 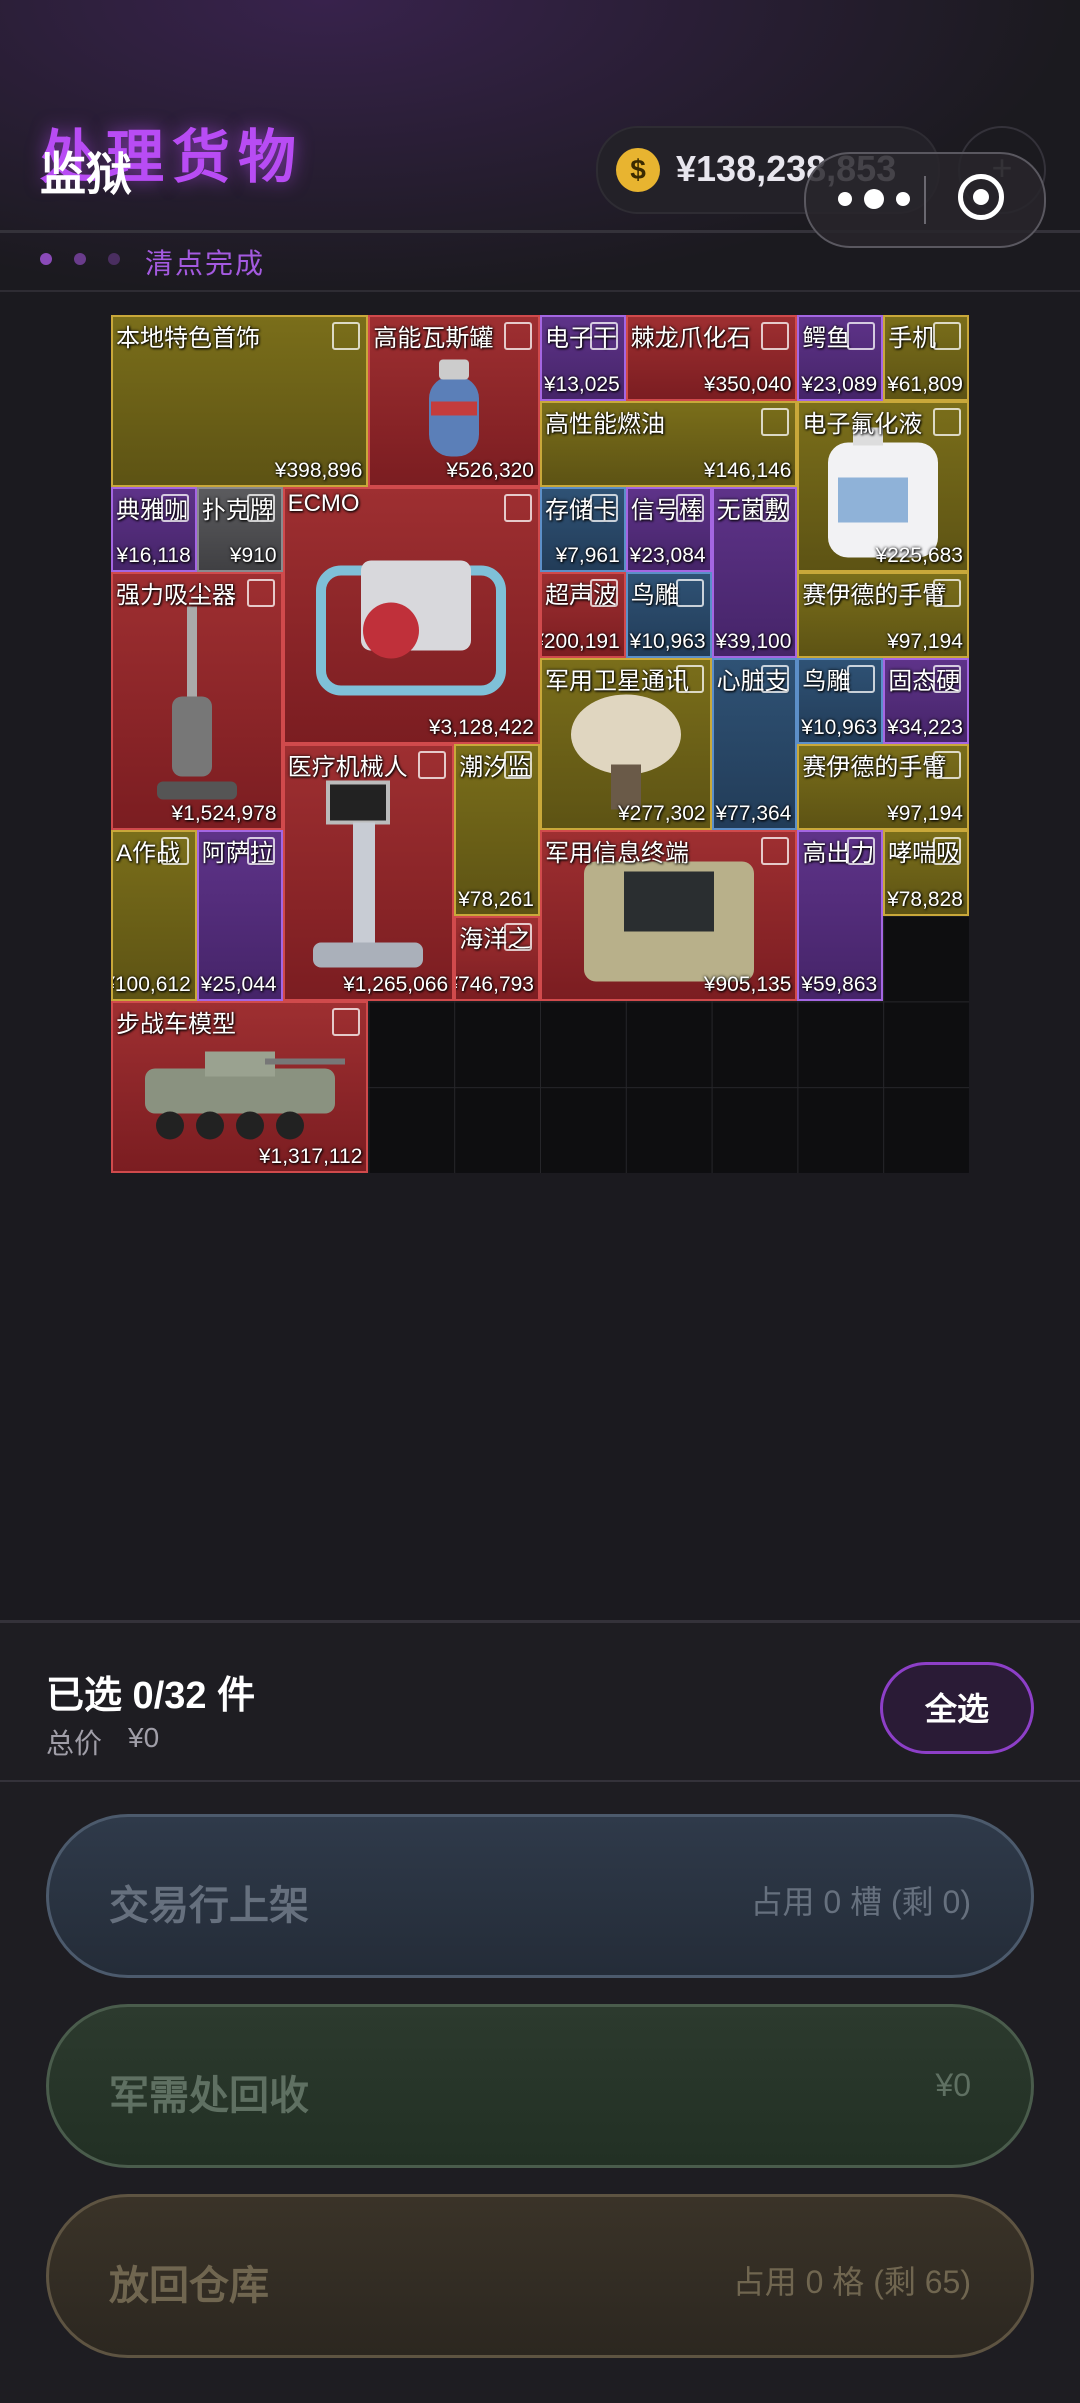 What do you see at coordinates (154, 915) in the screenshot?
I see `inventory-item: A作战 ¥100,612` at bounding box center [154, 915].